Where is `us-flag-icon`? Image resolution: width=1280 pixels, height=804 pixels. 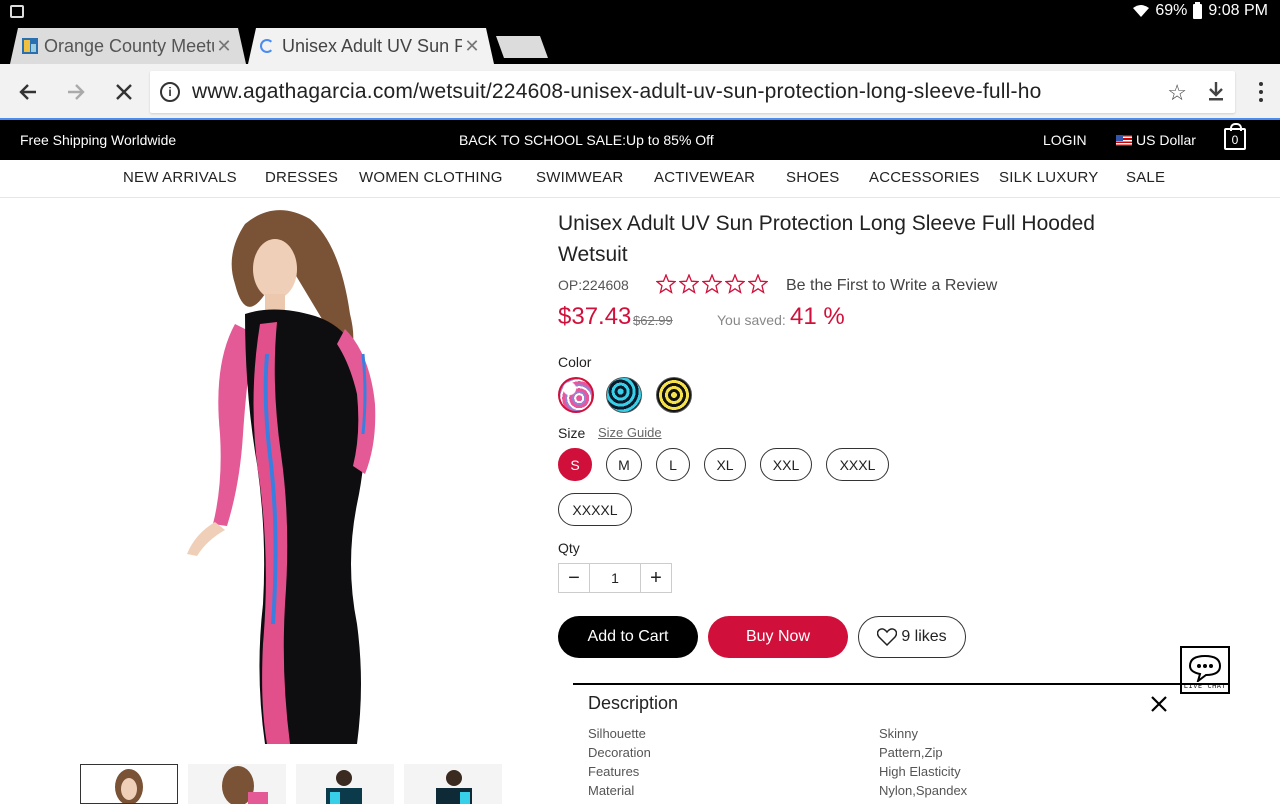 us-flag-icon is located at coordinates (1124, 140).